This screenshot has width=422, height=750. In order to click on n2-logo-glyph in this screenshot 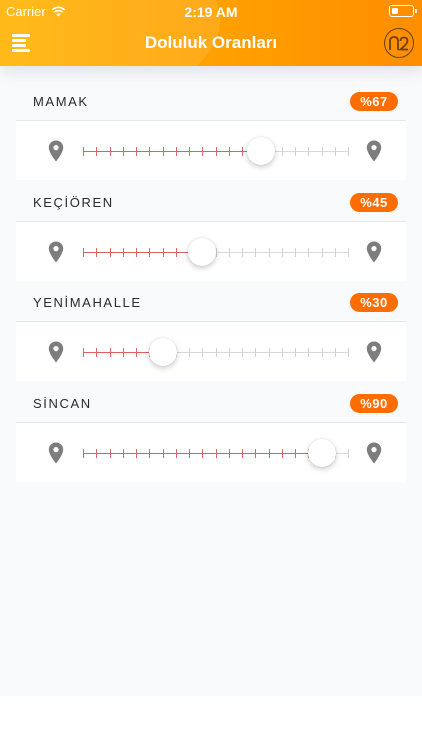, I will do `click(399, 43)`.